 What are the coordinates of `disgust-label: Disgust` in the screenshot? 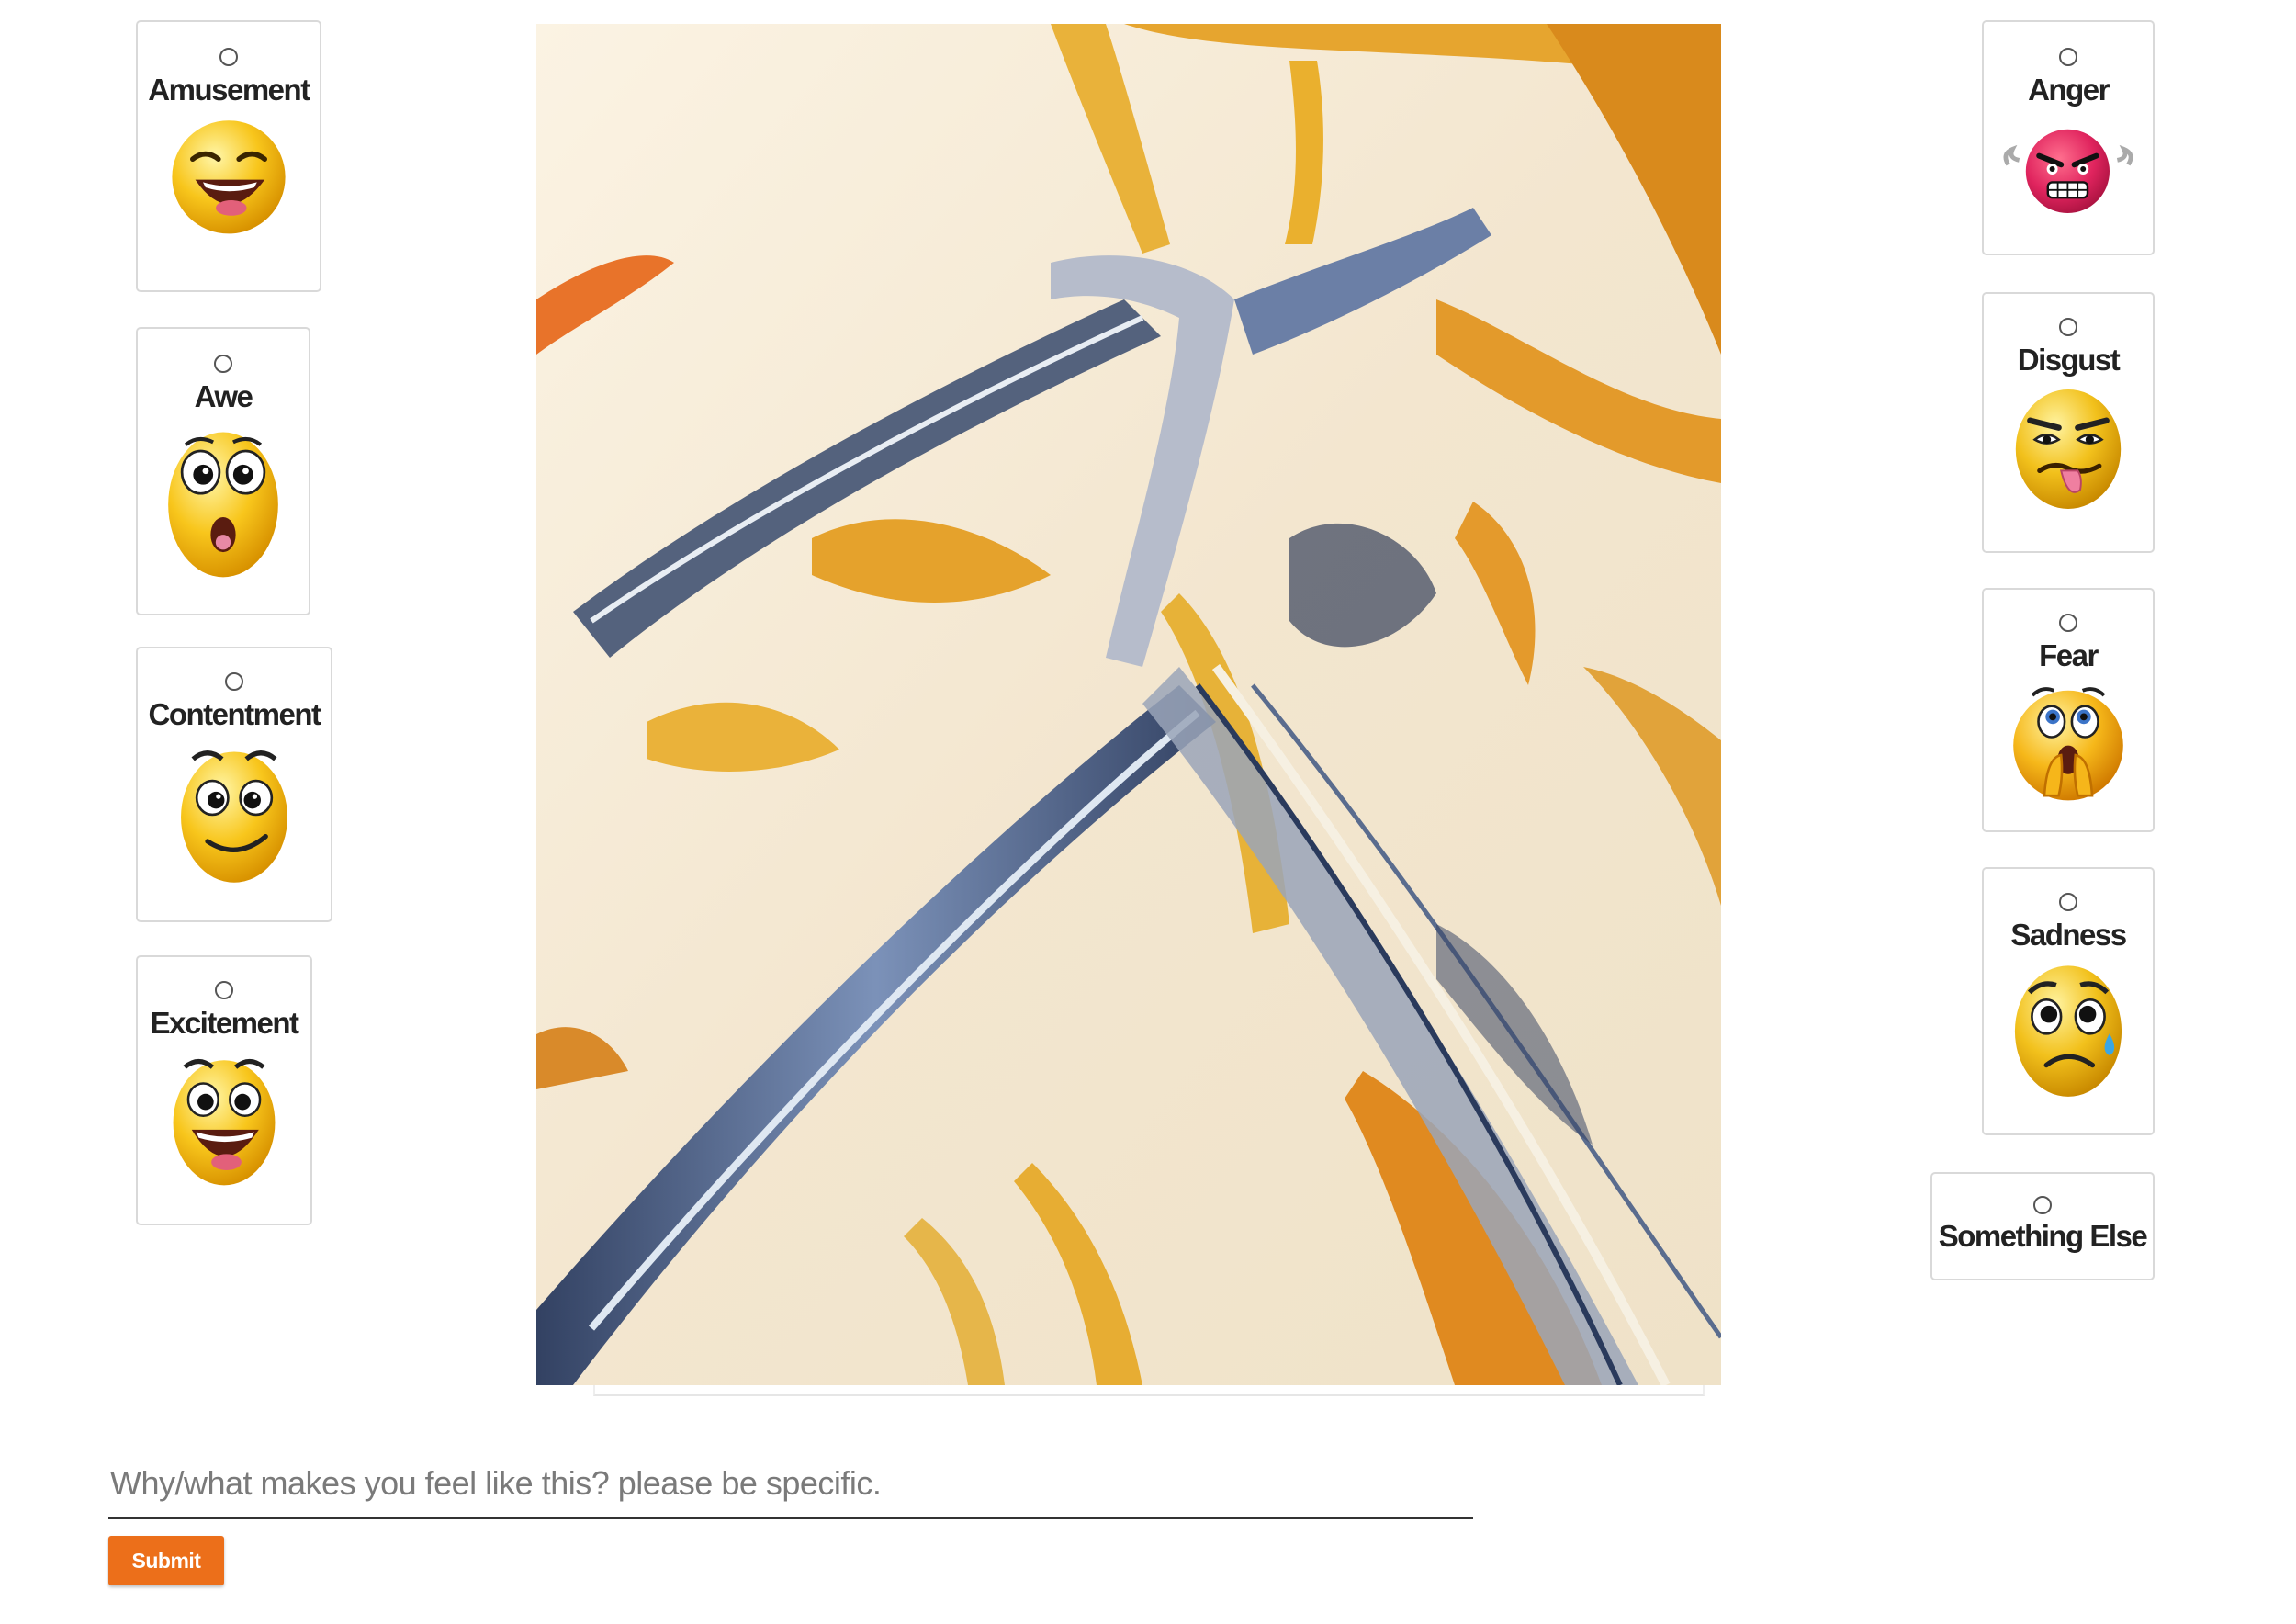 It's located at (2069, 360).